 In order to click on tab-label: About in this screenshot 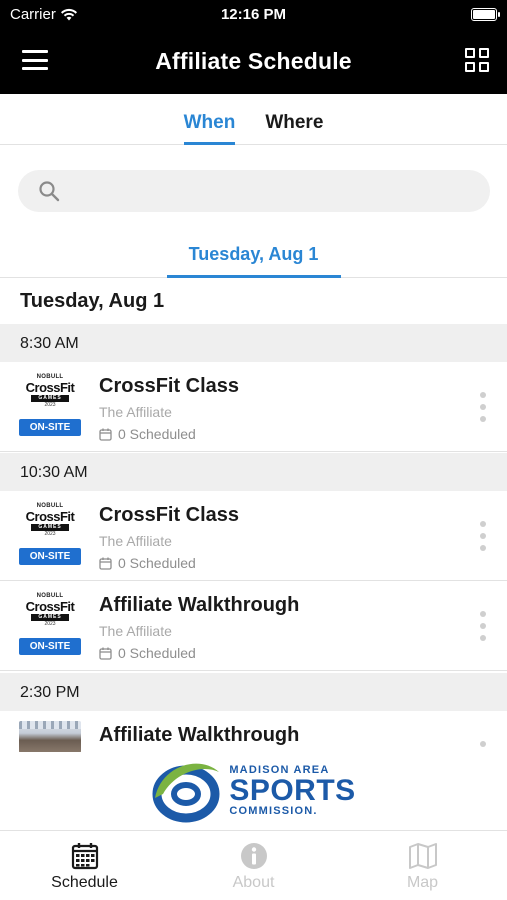, I will do `click(253, 882)`.